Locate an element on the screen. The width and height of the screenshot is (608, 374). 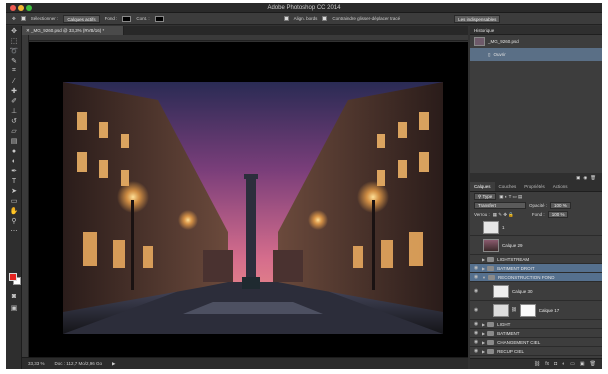
layer-group-row: ◉ ▶ BATIMENT DROIT is located at coordinates (536, 268).